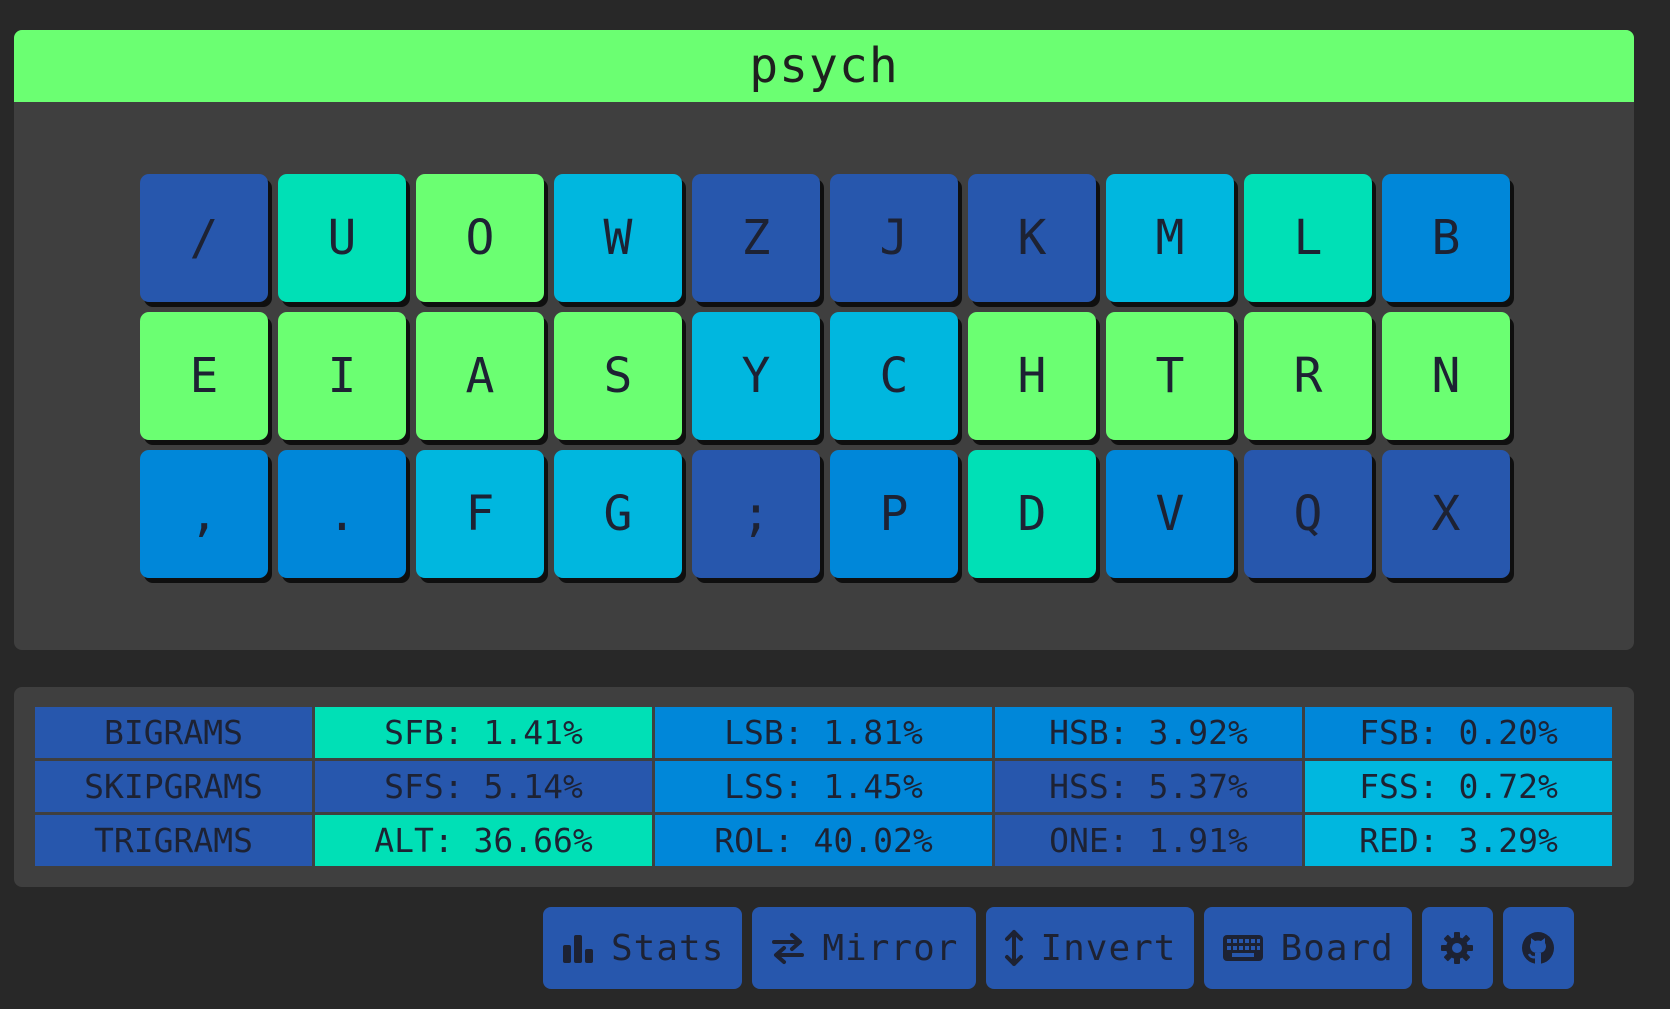  I want to click on key: A, so click(480, 376).